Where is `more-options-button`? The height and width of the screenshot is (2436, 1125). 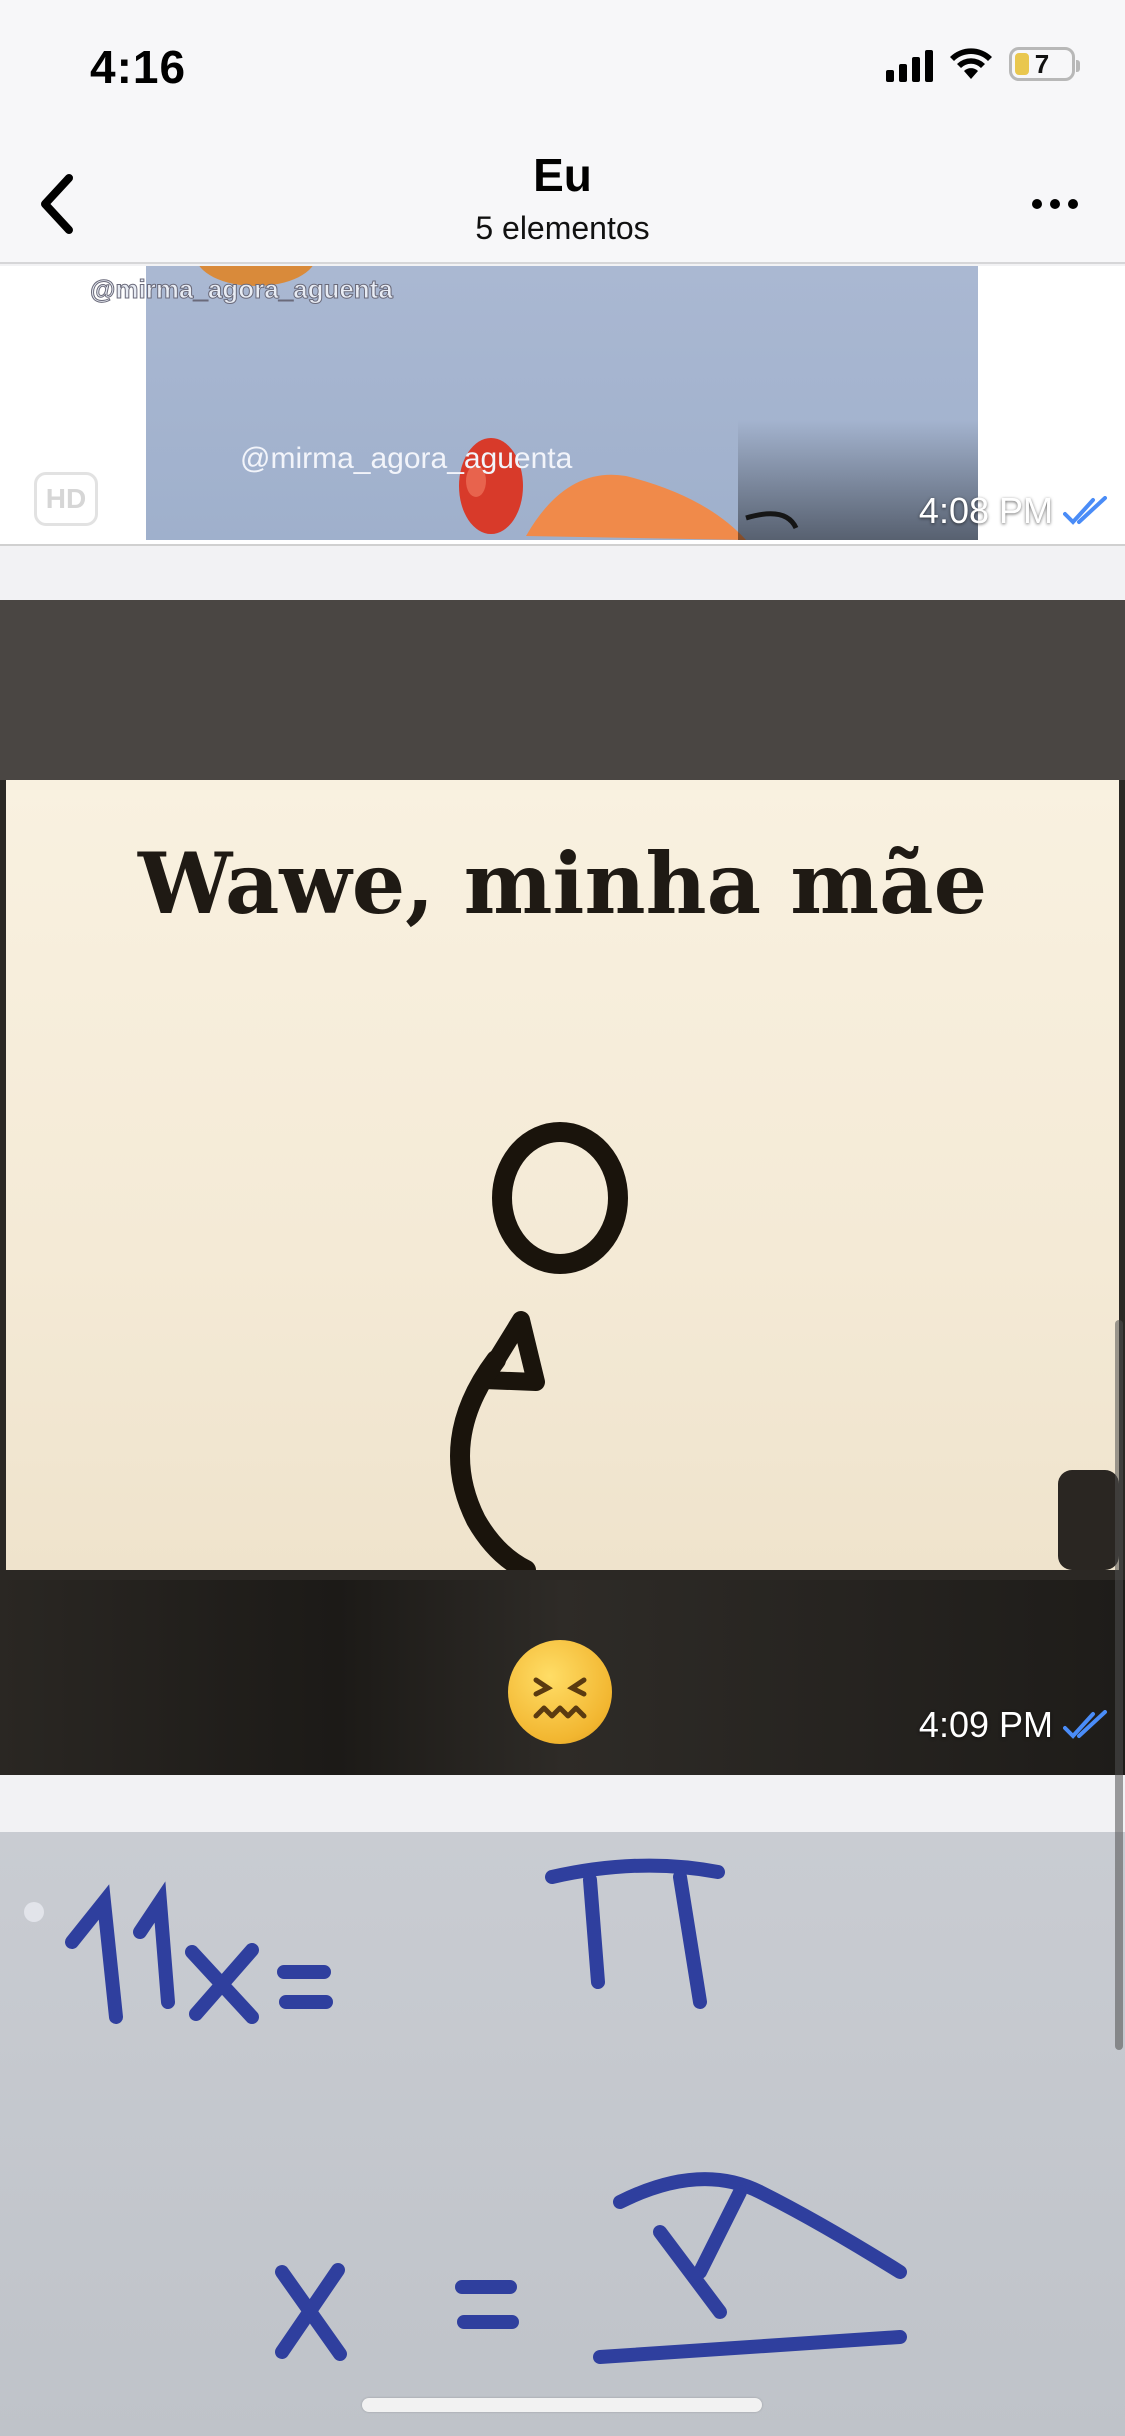 more-options-button is located at coordinates (1055, 204).